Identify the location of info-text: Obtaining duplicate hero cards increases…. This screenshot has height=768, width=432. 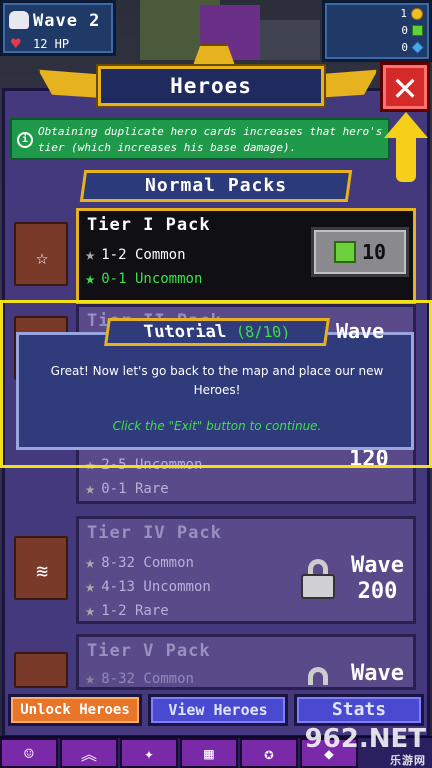
(210, 139).